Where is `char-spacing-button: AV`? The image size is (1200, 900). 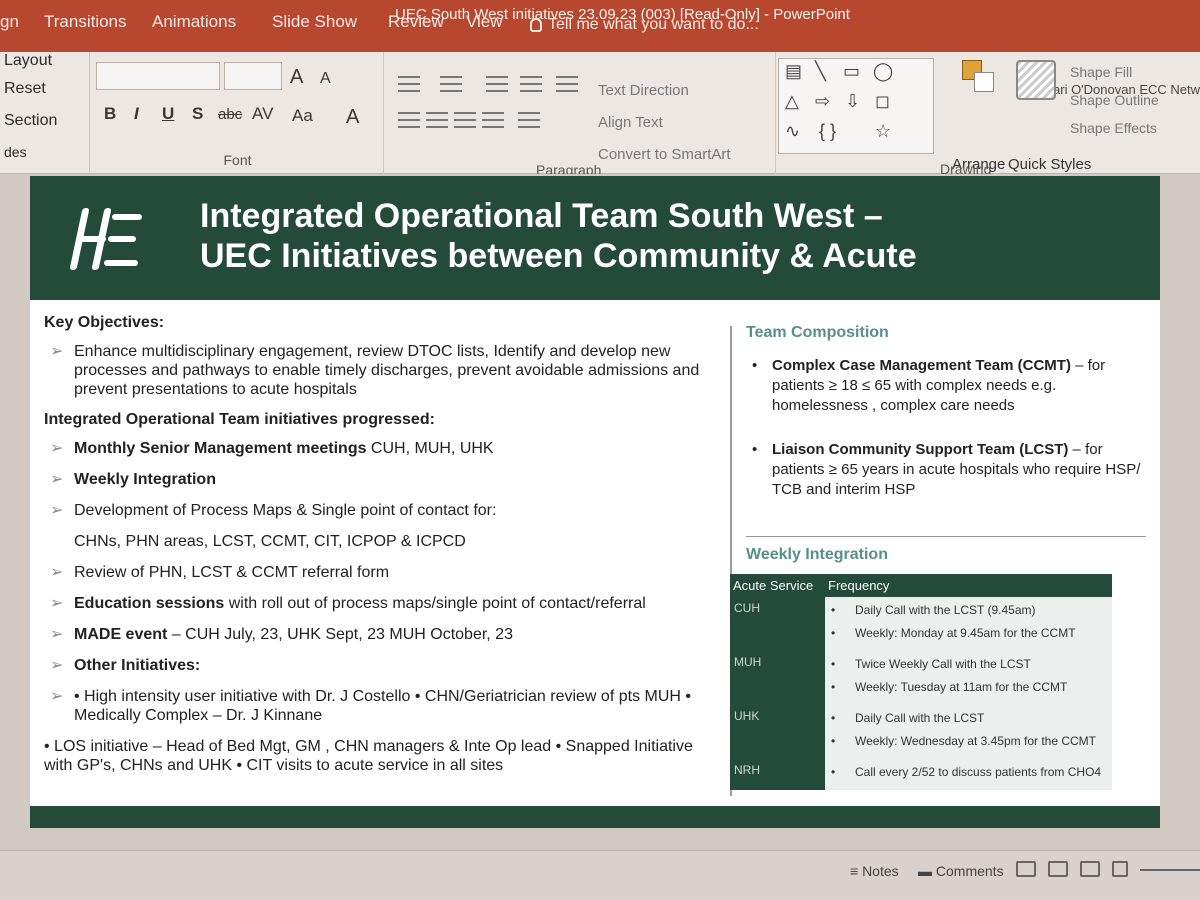
char-spacing-button: AV is located at coordinates (262, 114).